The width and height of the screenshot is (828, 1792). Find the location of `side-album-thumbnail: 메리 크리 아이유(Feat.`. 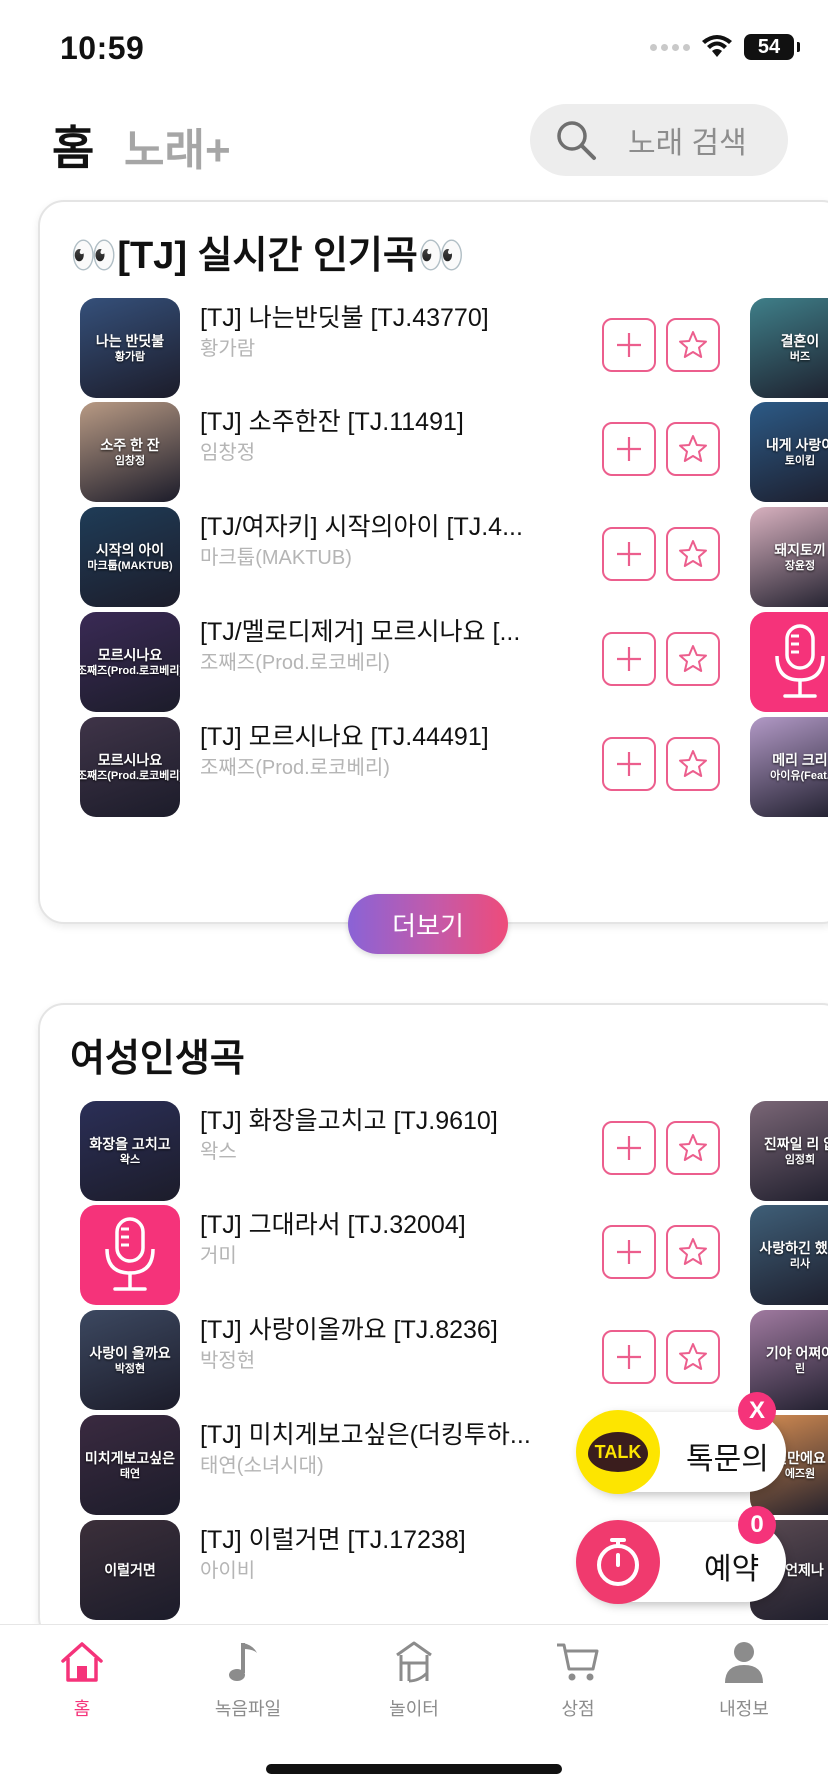

side-album-thumbnail: 메리 크리 아이유(Feat. is located at coordinates (789, 767).